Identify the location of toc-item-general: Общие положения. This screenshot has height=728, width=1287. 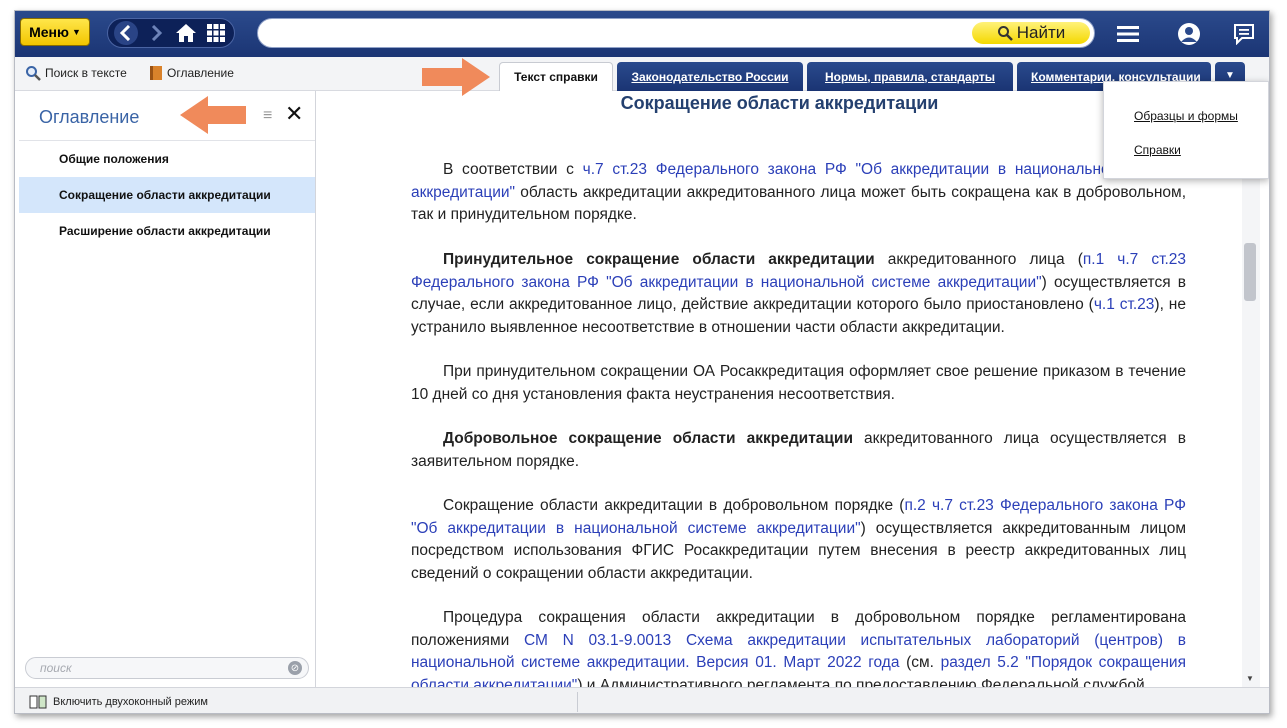
(167, 159).